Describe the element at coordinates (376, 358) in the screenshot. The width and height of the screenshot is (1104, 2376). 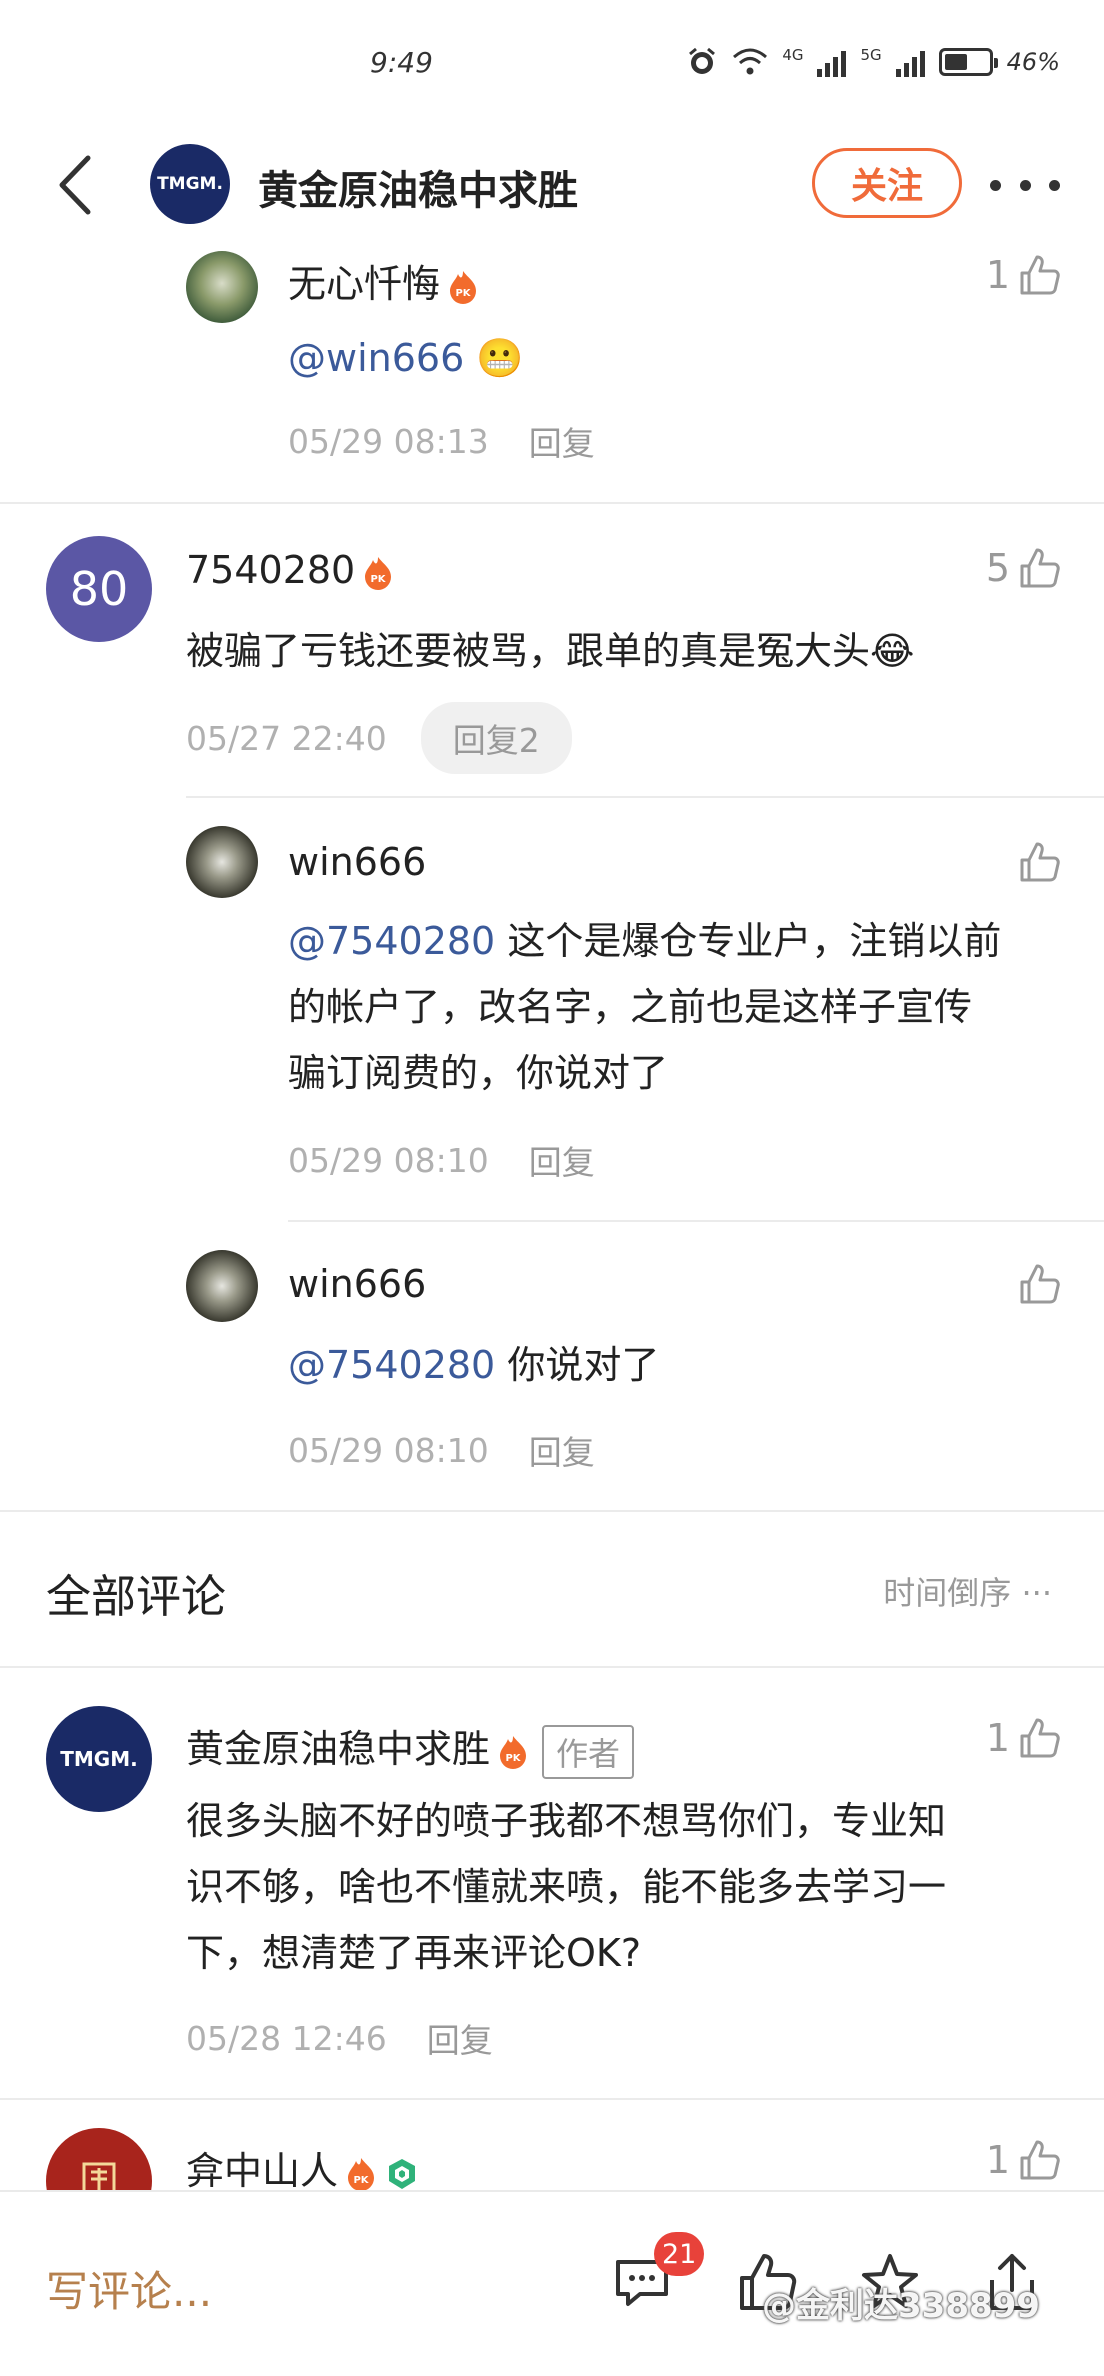
I see `mention-link: @win666` at that location.